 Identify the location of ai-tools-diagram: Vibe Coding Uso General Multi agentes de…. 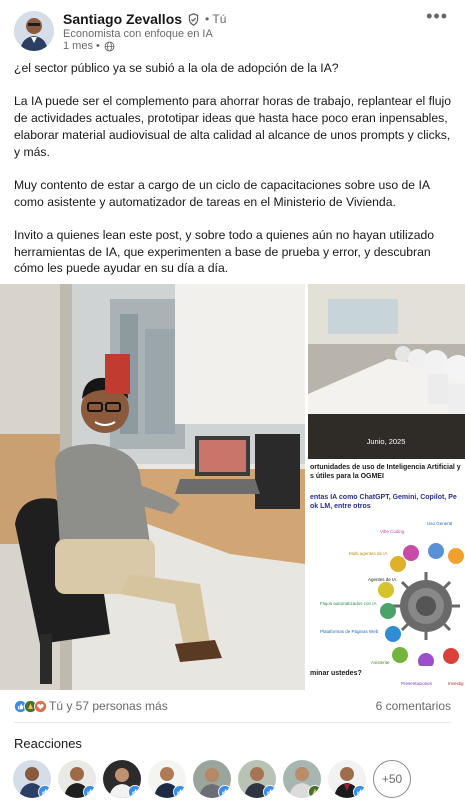
(392, 593).